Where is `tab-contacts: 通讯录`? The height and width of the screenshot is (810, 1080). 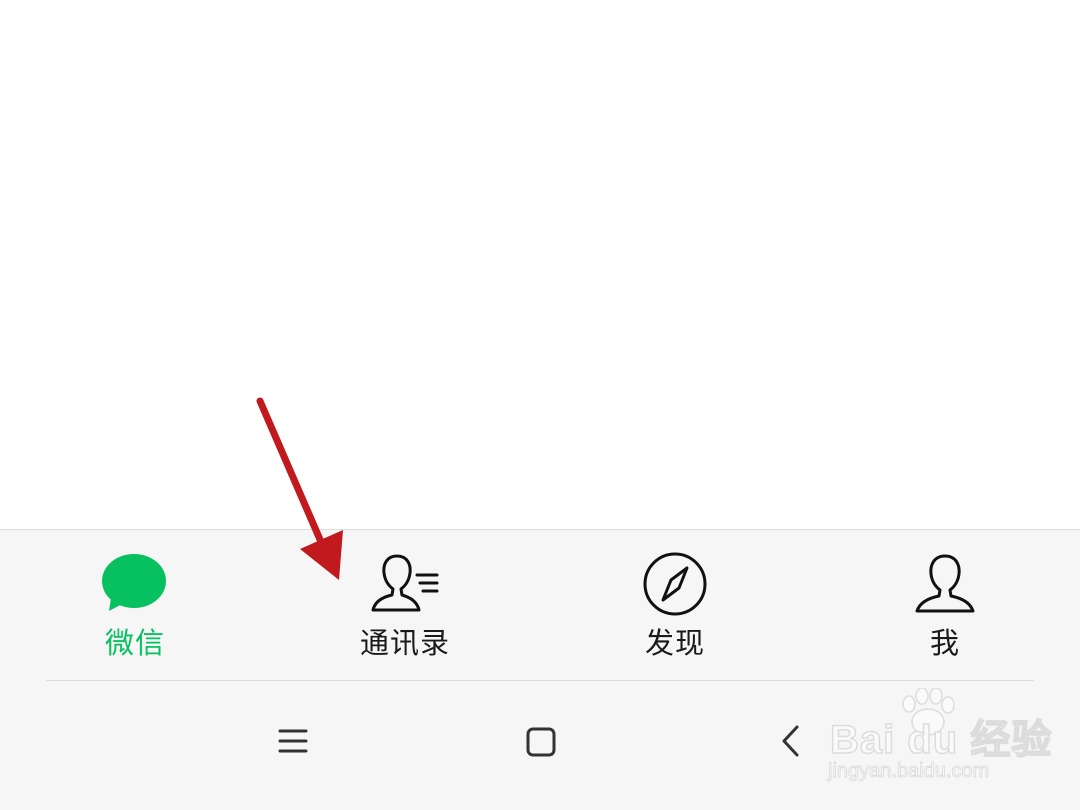
tab-contacts: 通讯录 is located at coordinates (405, 605).